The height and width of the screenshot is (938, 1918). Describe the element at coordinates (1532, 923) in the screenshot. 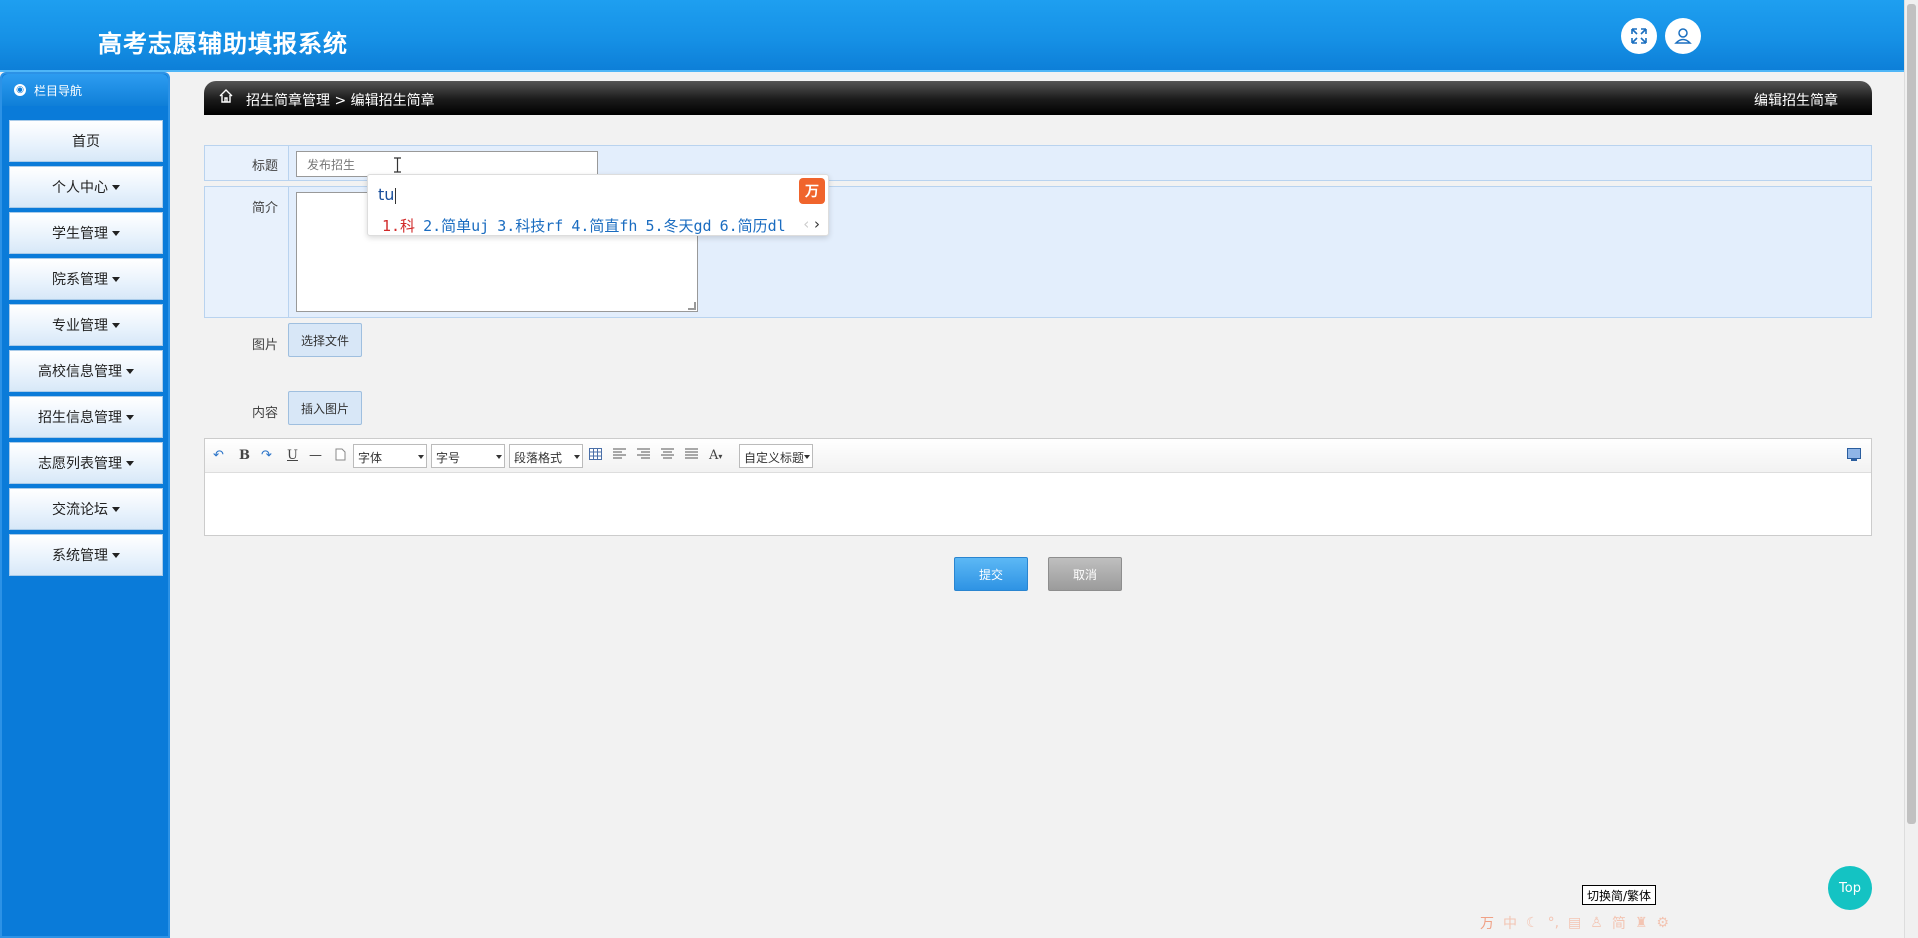

I see `moon-icon: ☾` at that location.